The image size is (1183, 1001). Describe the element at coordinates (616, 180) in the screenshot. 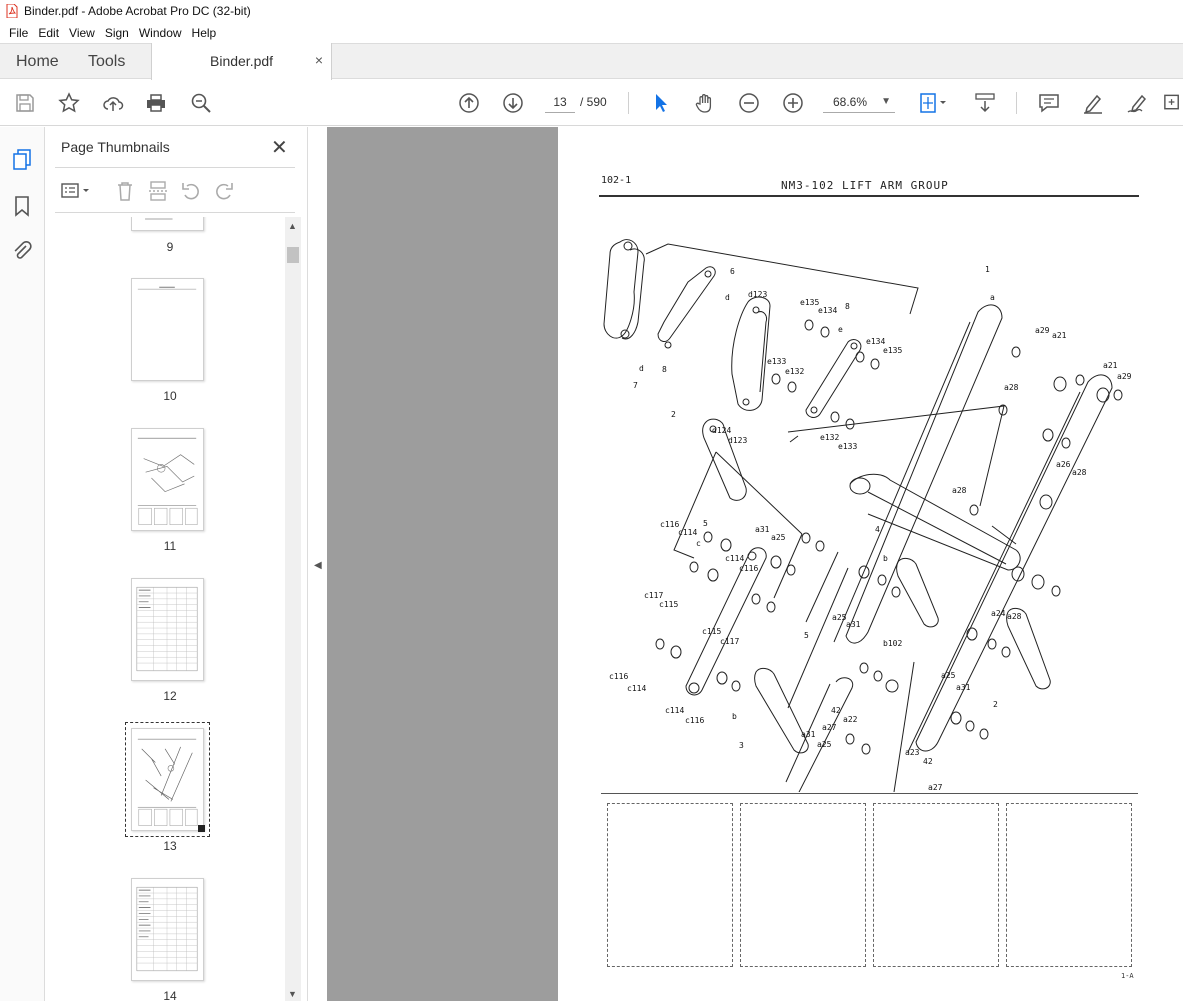

I see `page-number-header: 102-1` at that location.